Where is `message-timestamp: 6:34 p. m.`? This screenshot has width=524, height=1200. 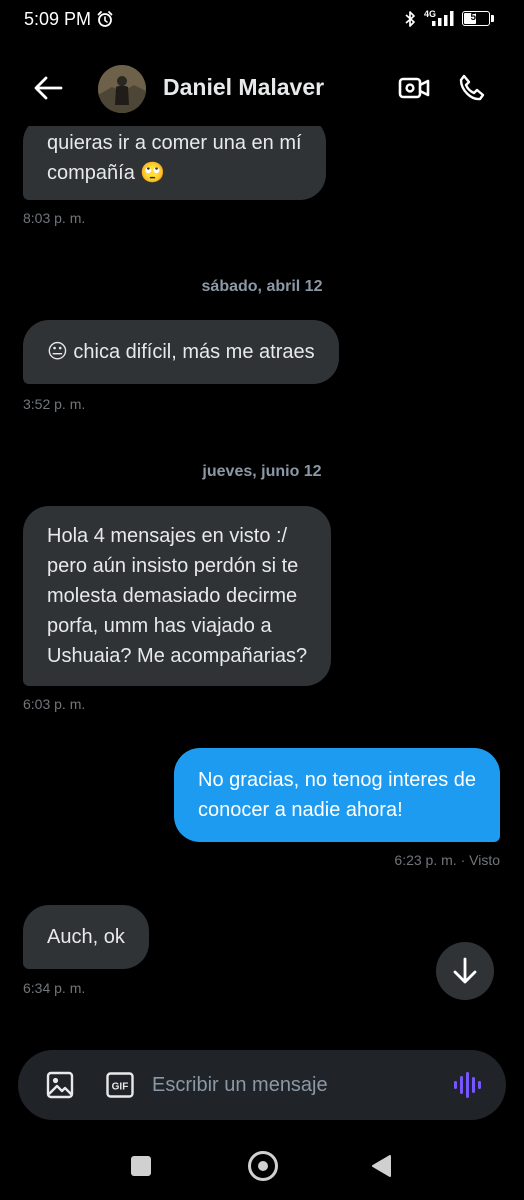 message-timestamp: 6:34 p. m. is located at coordinates (54, 988).